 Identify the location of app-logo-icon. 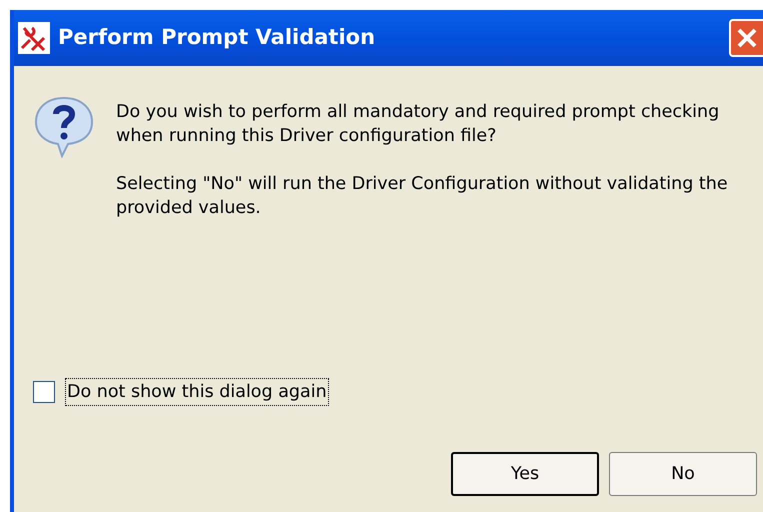
(34, 38).